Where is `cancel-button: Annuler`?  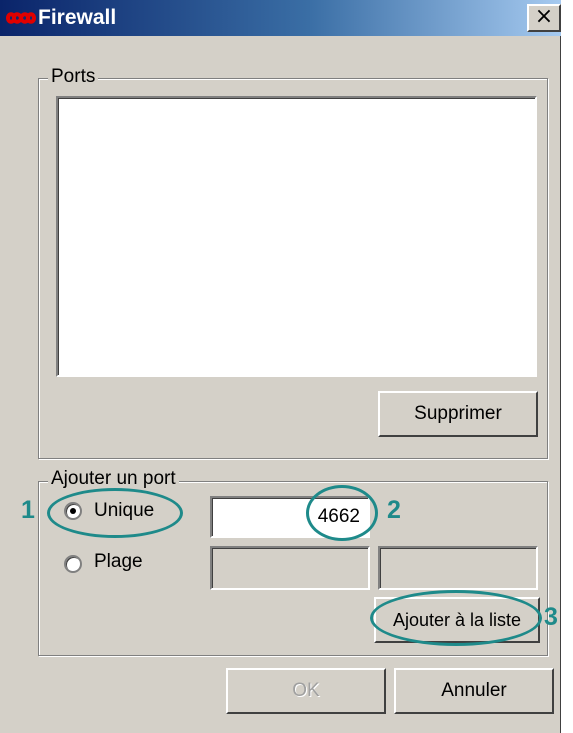
cancel-button: Annuler is located at coordinates (474, 691).